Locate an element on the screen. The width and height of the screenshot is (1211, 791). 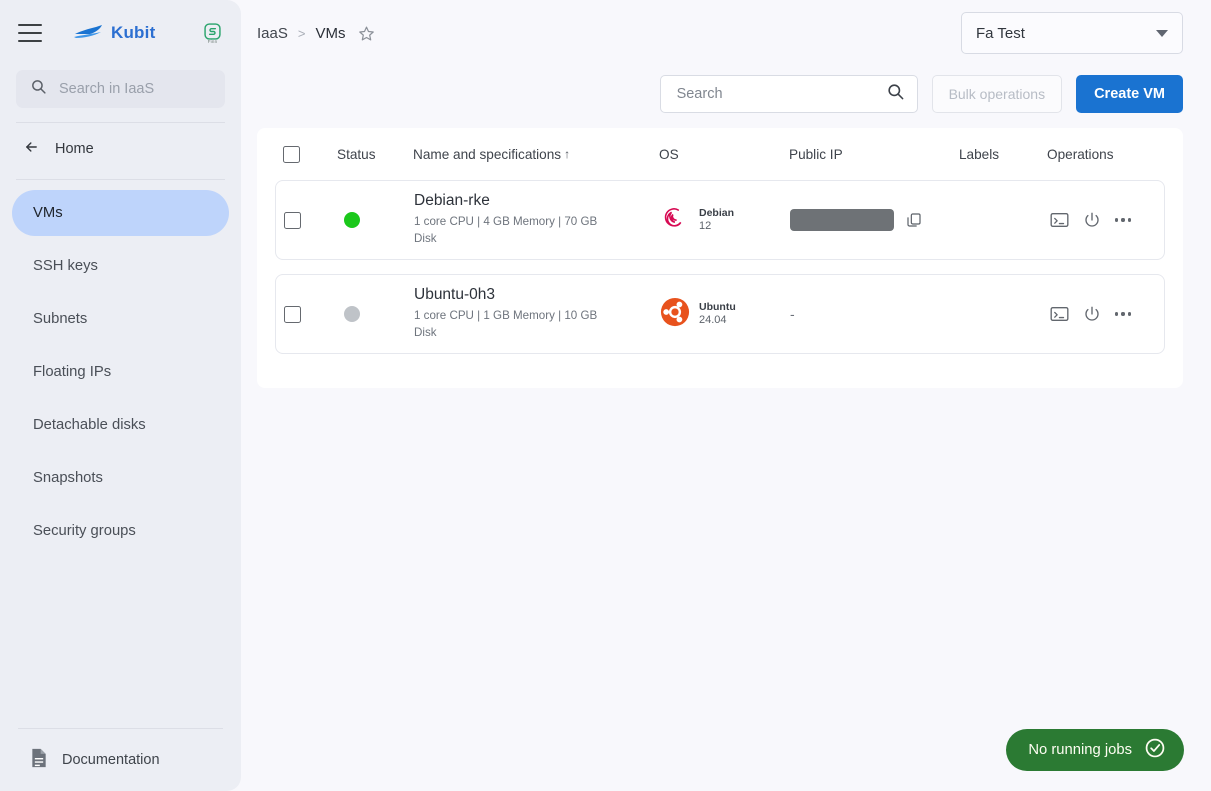
os-name: Ubuntu is located at coordinates (717, 306).